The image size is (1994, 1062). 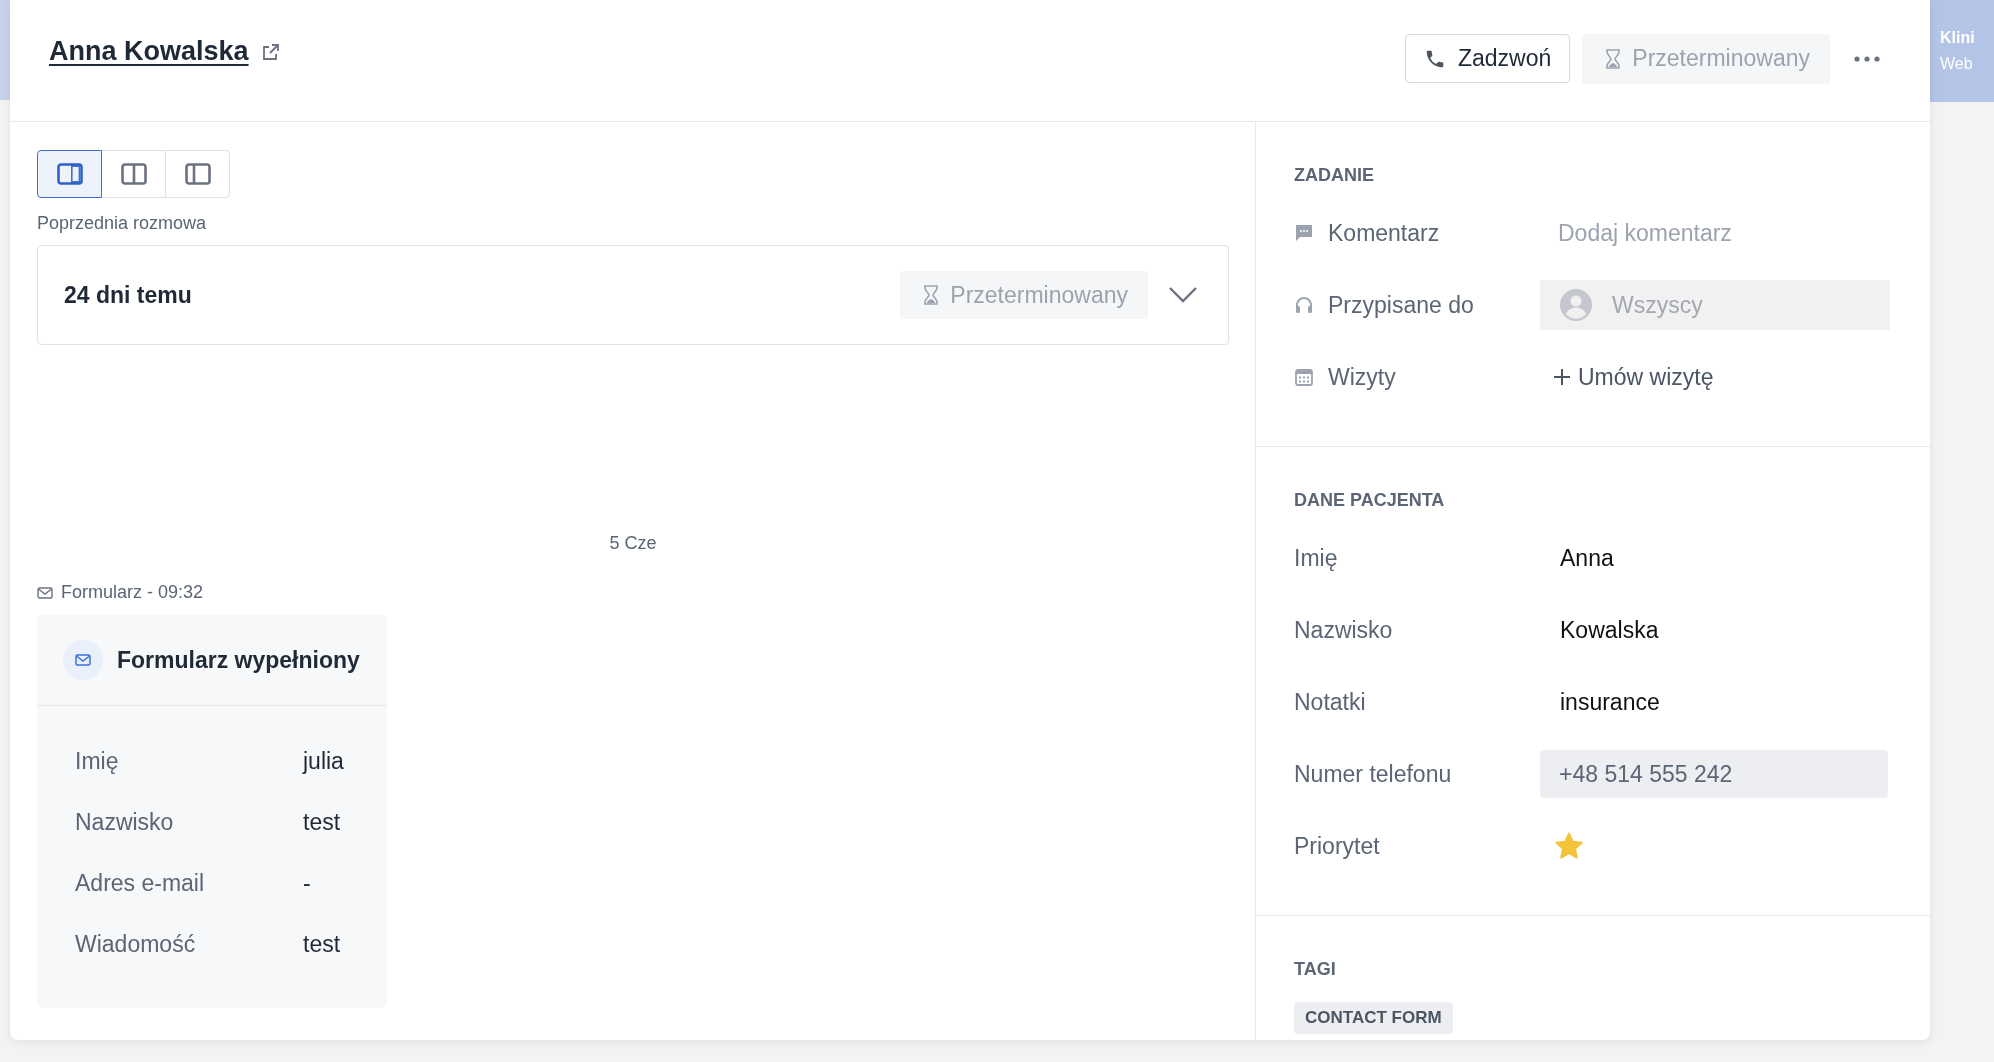 What do you see at coordinates (1633, 377) in the screenshot?
I see `schedule-visit-button: Umów wizytę` at bounding box center [1633, 377].